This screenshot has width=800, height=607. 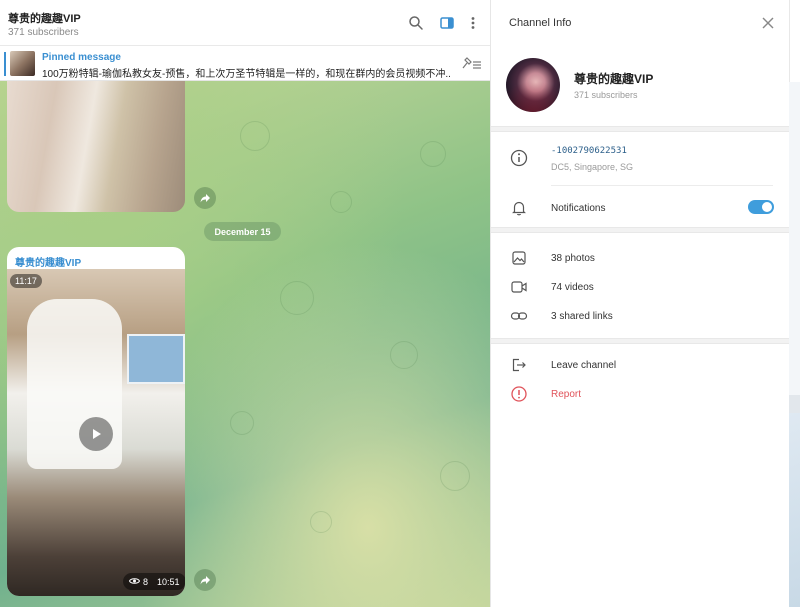 I want to click on videos-count: 74 videos, so click(x=572, y=287).